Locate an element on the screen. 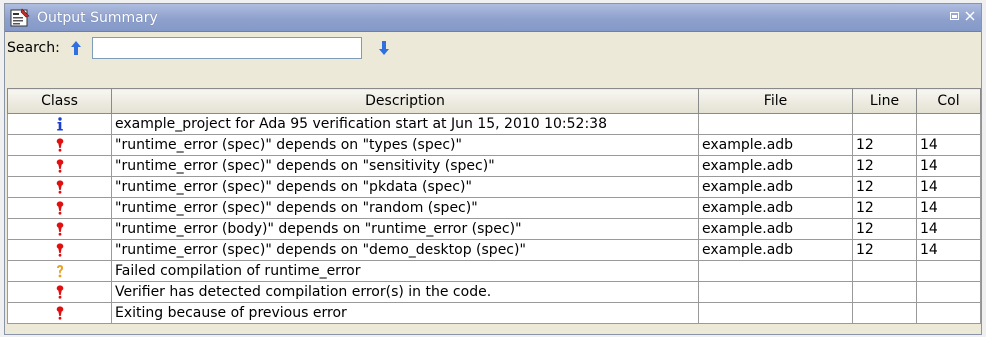 This screenshot has width=986, height=337. search-previous-button is located at coordinates (76, 48).